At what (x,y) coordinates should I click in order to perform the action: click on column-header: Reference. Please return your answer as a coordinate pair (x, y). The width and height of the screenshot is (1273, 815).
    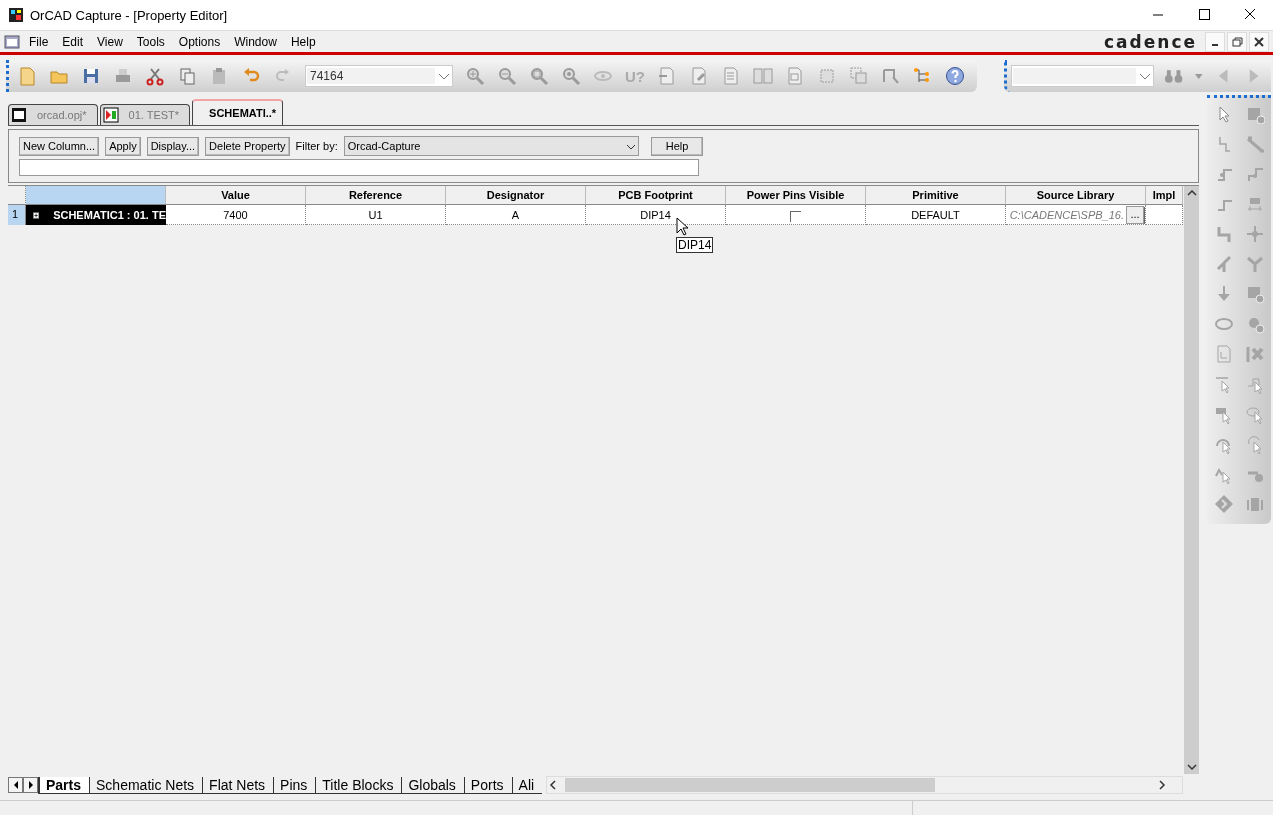
    Looking at the image, I should click on (376, 195).